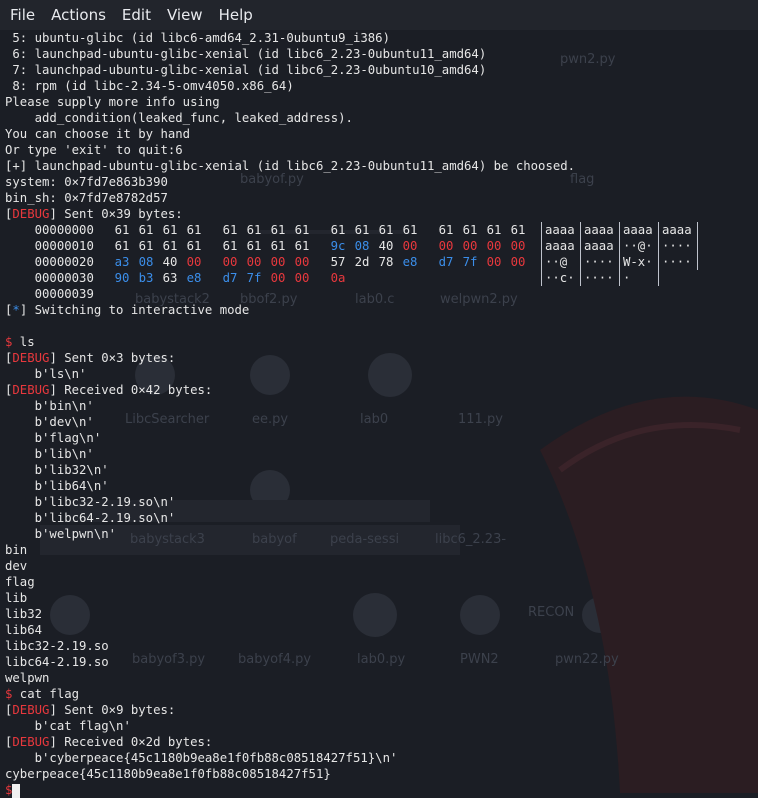 The width and height of the screenshot is (758, 798). I want to click on debug-received-line: [DEBUG] Received 0×2d bytes:, so click(381, 742).